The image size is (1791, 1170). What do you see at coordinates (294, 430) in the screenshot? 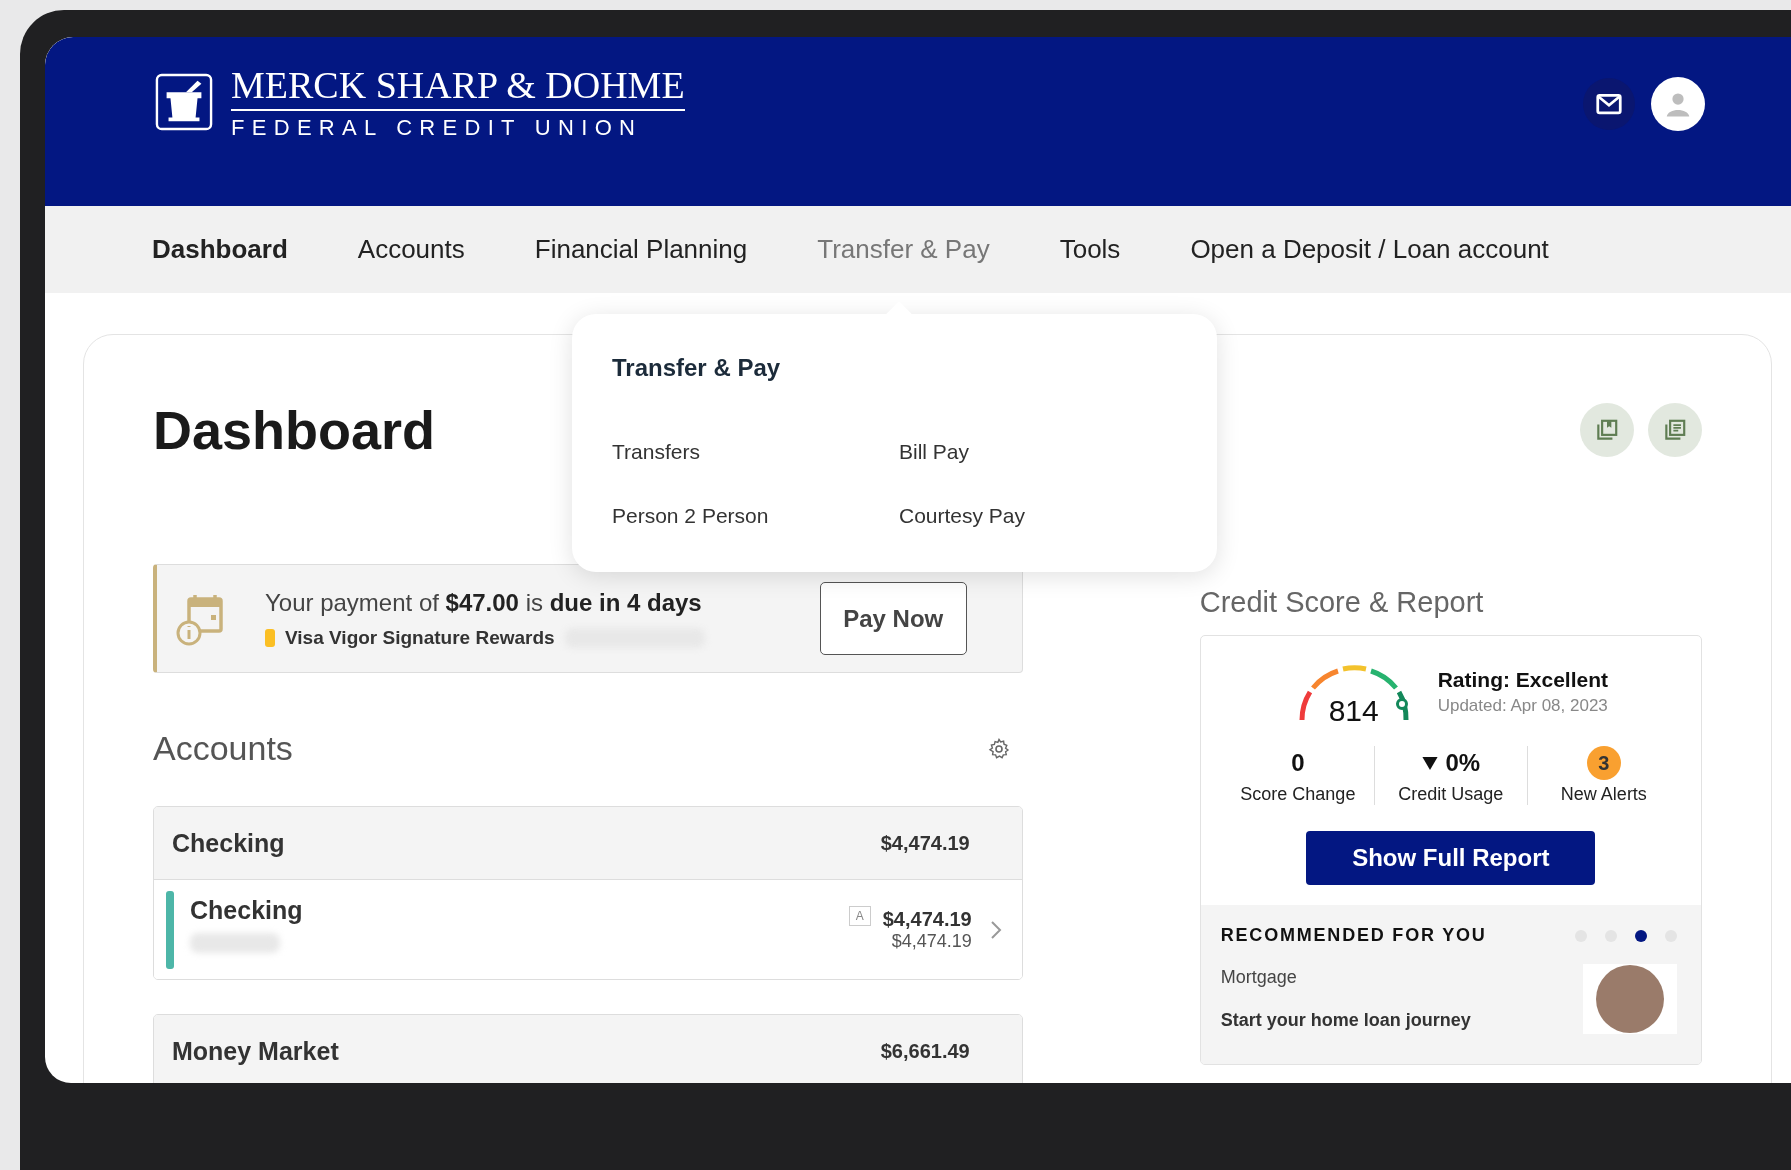
I see `page-title: Dashboard` at bounding box center [294, 430].